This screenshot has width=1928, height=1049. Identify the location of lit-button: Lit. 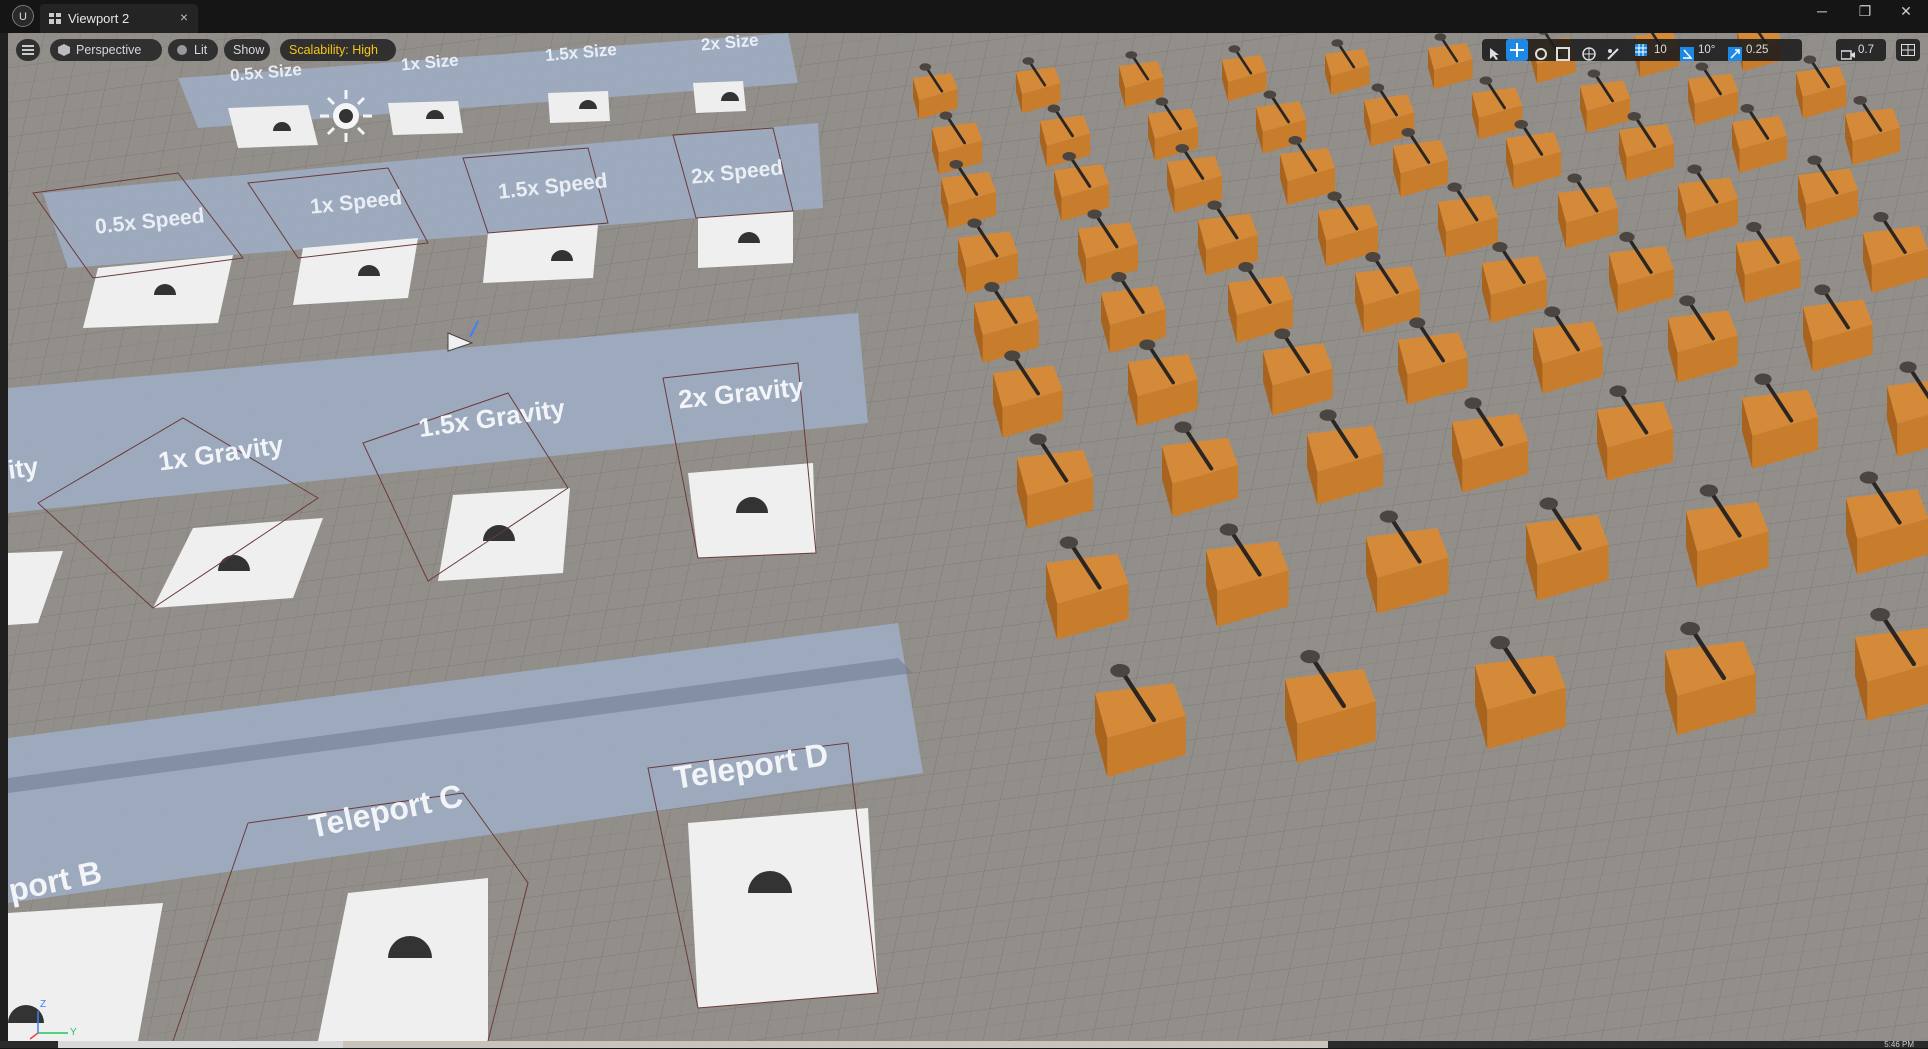
(193, 50).